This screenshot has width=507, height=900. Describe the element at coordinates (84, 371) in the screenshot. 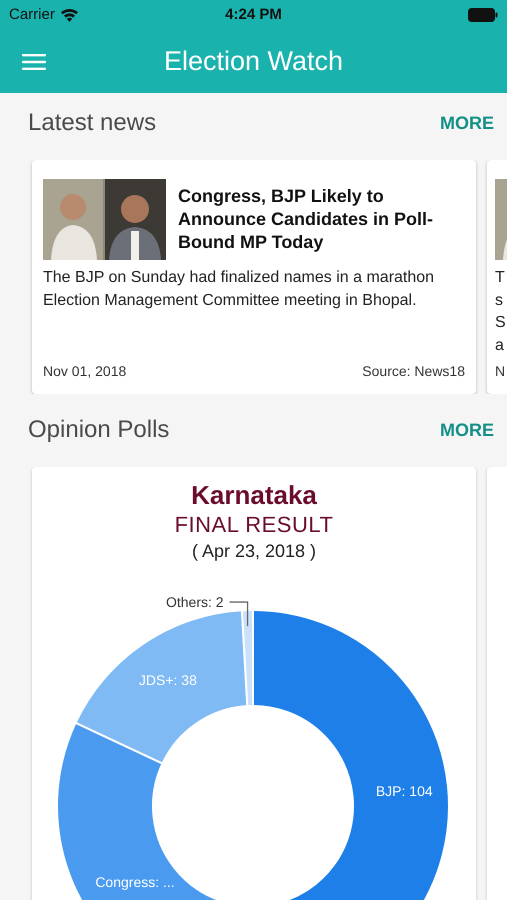

I see `news-date: Nov 01, 2018` at that location.